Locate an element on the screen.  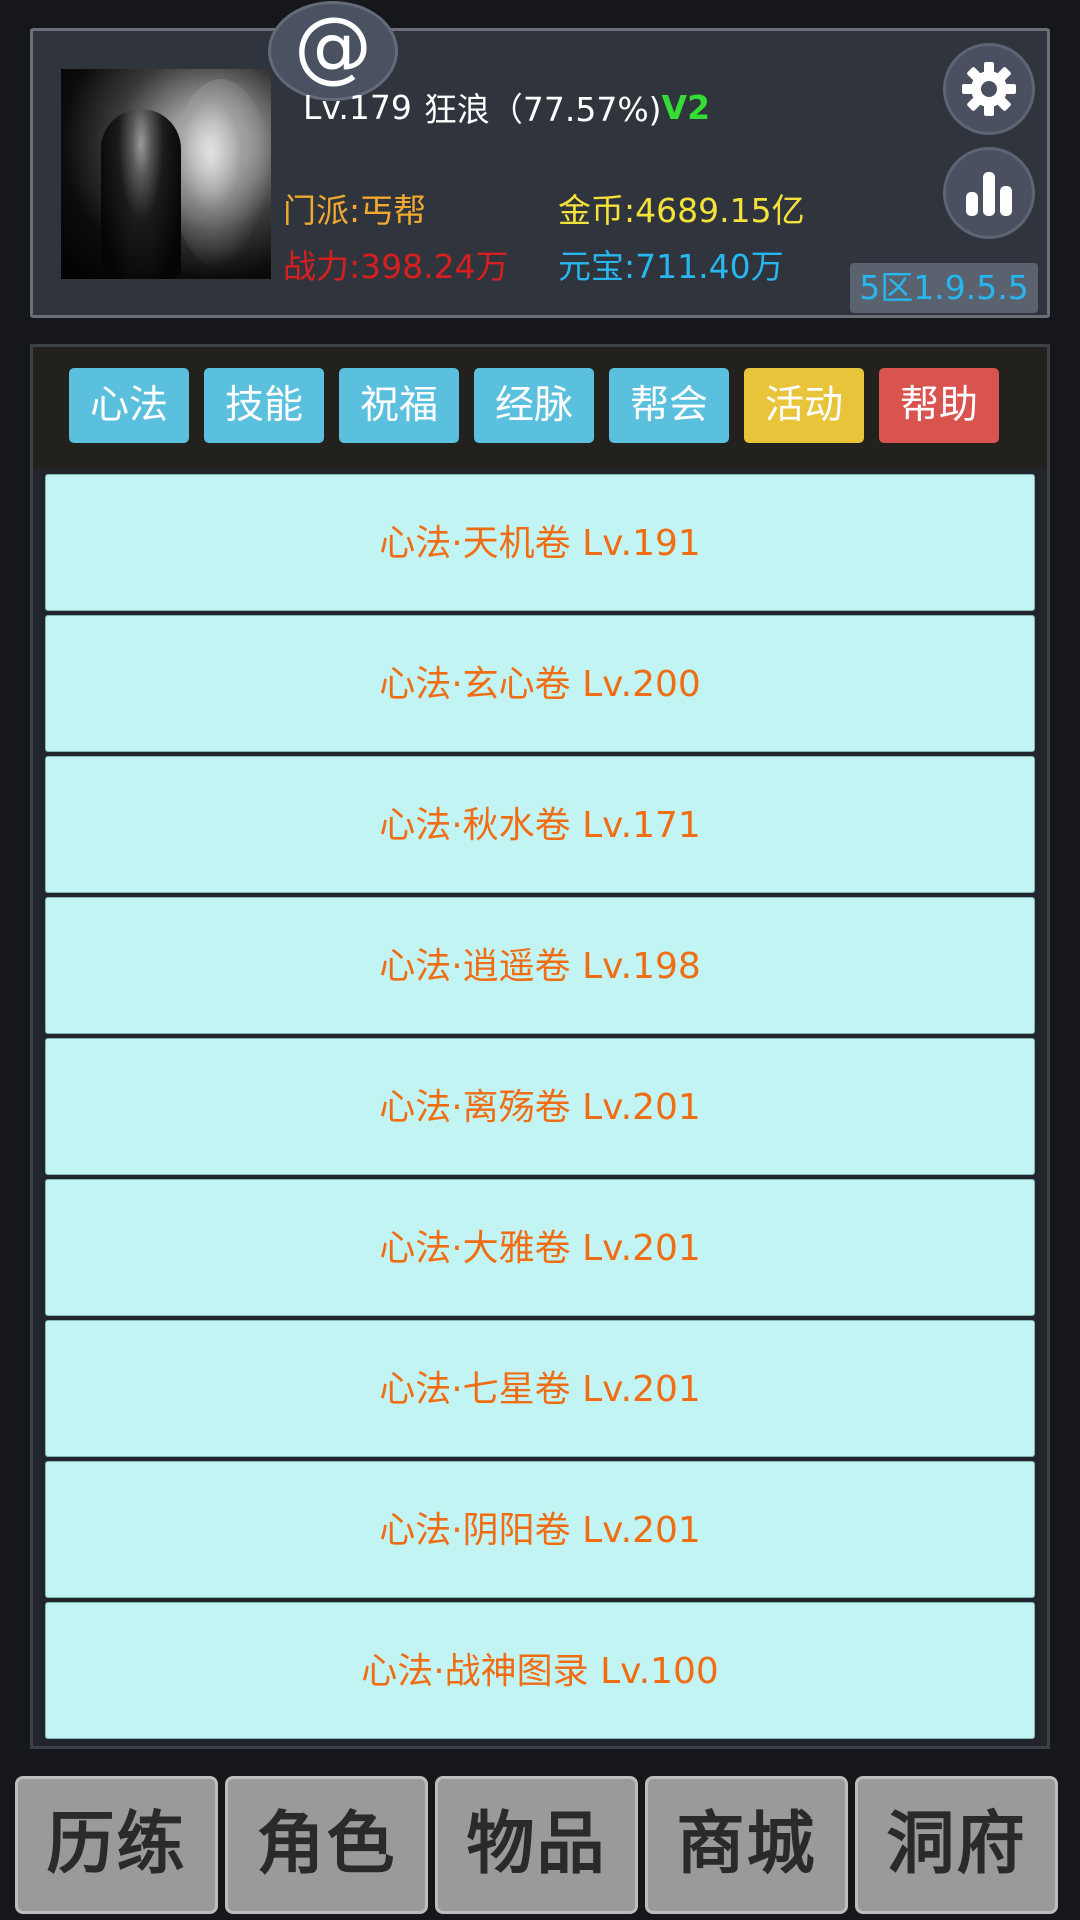
skill-item-lishang: 心法·离殇卷 Lv.201 is located at coordinates (540, 1106).